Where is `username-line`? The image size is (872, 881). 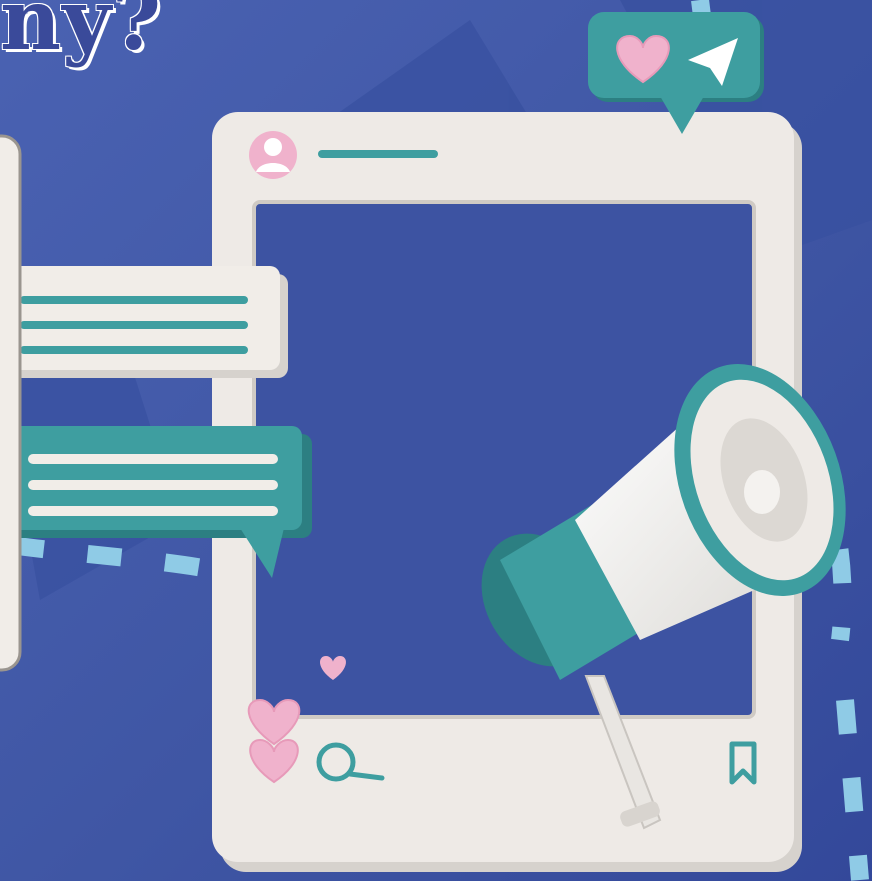
username-line is located at coordinates (378, 154).